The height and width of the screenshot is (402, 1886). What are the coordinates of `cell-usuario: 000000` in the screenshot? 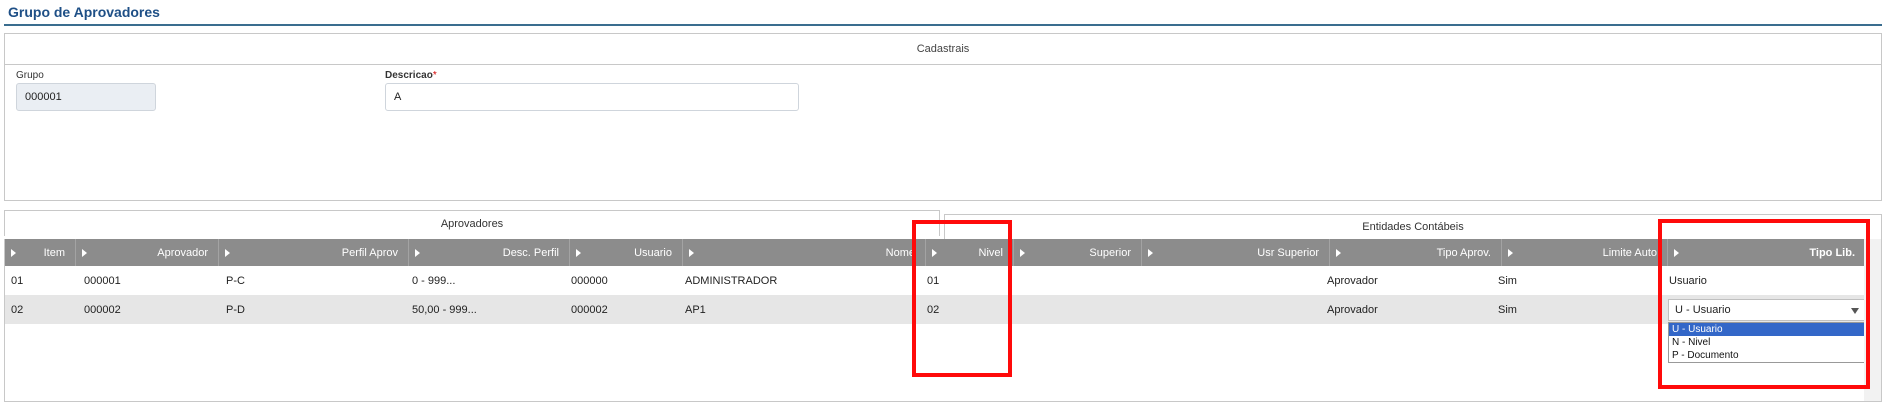 It's located at (589, 280).